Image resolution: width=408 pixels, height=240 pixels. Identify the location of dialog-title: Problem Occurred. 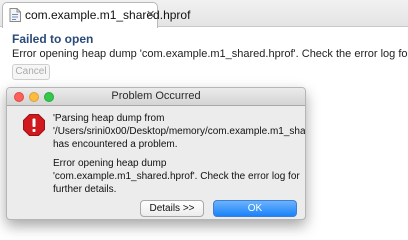
(156, 96).